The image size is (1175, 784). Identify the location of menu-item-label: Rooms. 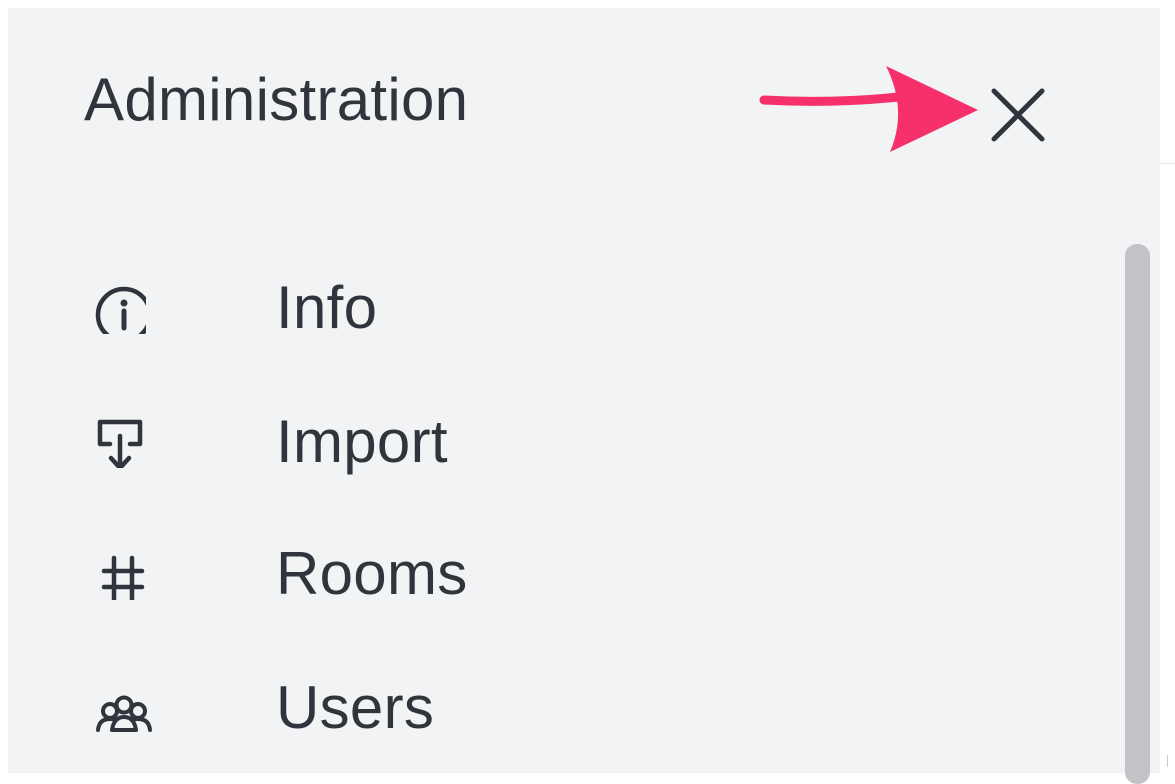
(372, 573).